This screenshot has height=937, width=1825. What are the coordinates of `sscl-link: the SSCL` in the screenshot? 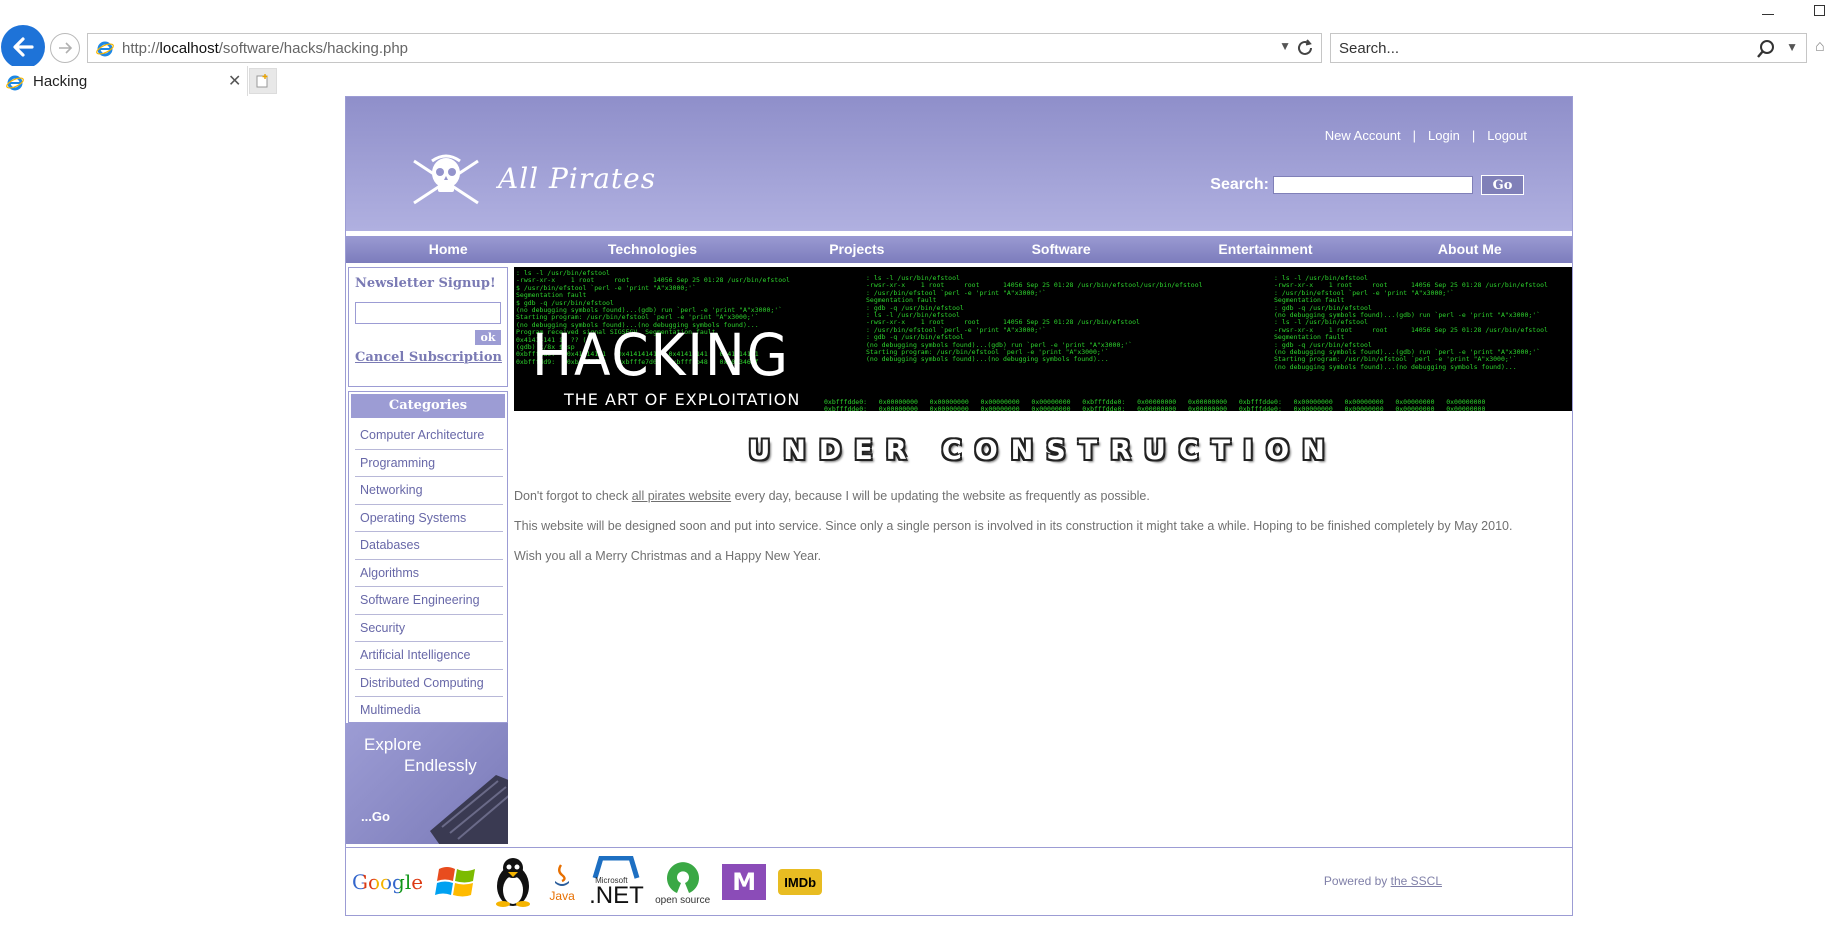 It's located at (1416, 881).